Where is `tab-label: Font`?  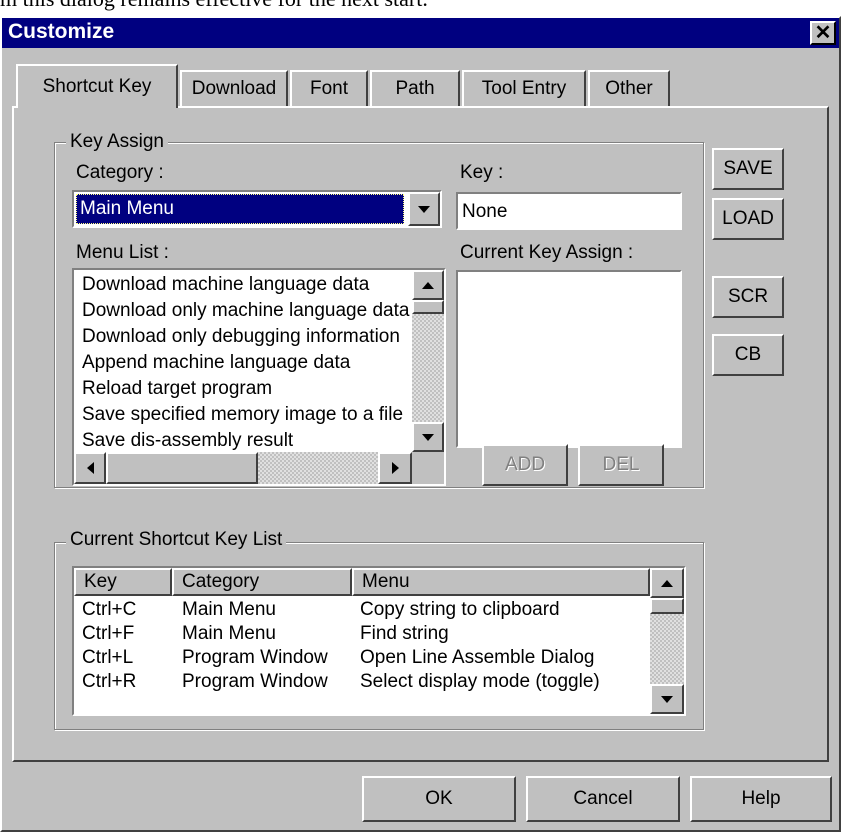 tab-label: Font is located at coordinates (329, 88).